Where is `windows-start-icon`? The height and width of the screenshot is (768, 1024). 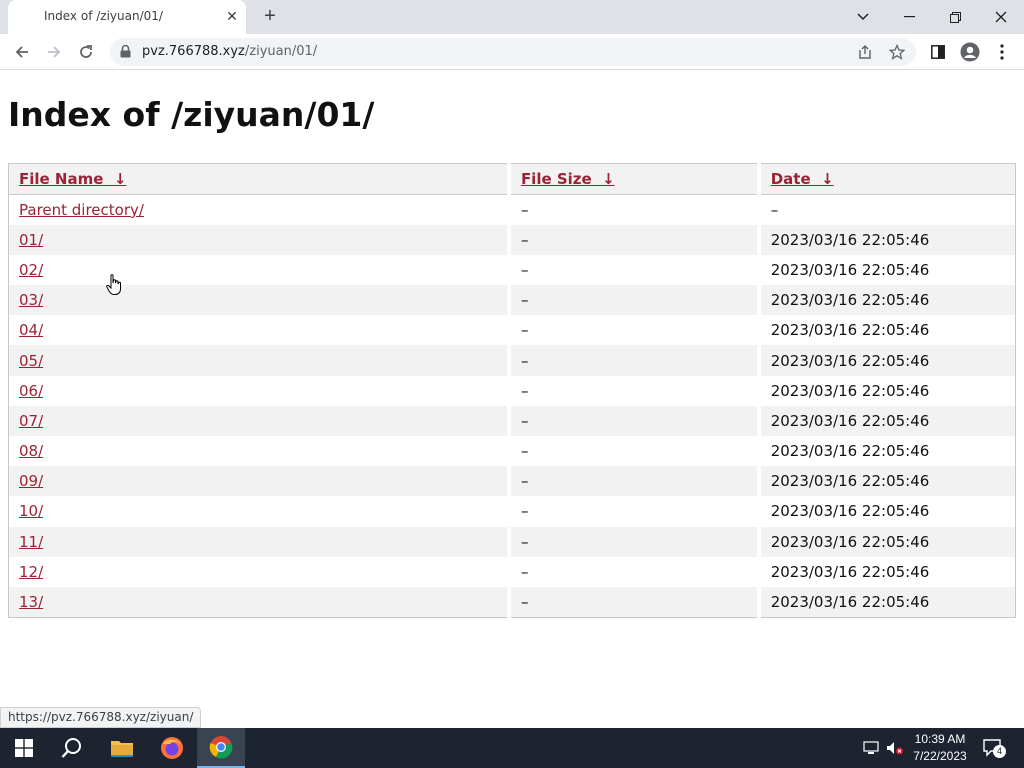
windows-start-icon is located at coordinates (24, 748).